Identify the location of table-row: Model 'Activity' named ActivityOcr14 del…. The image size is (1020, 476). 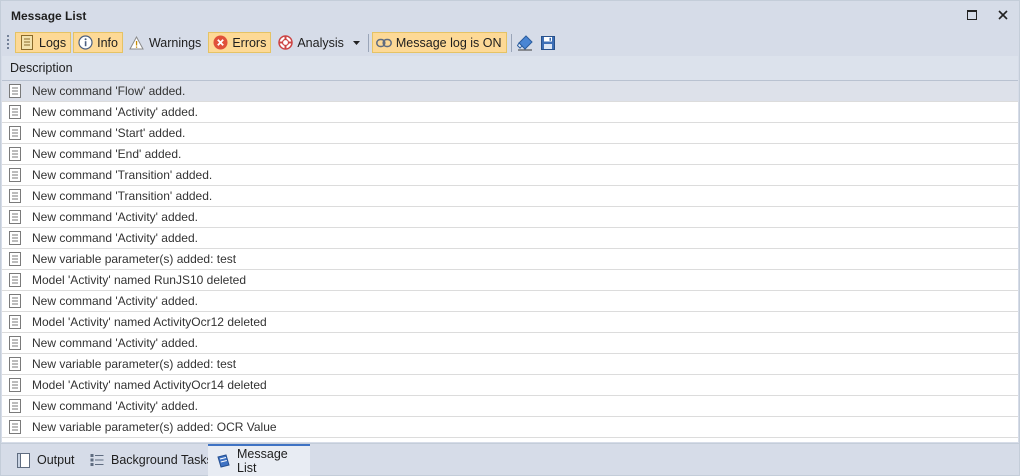
(510, 385).